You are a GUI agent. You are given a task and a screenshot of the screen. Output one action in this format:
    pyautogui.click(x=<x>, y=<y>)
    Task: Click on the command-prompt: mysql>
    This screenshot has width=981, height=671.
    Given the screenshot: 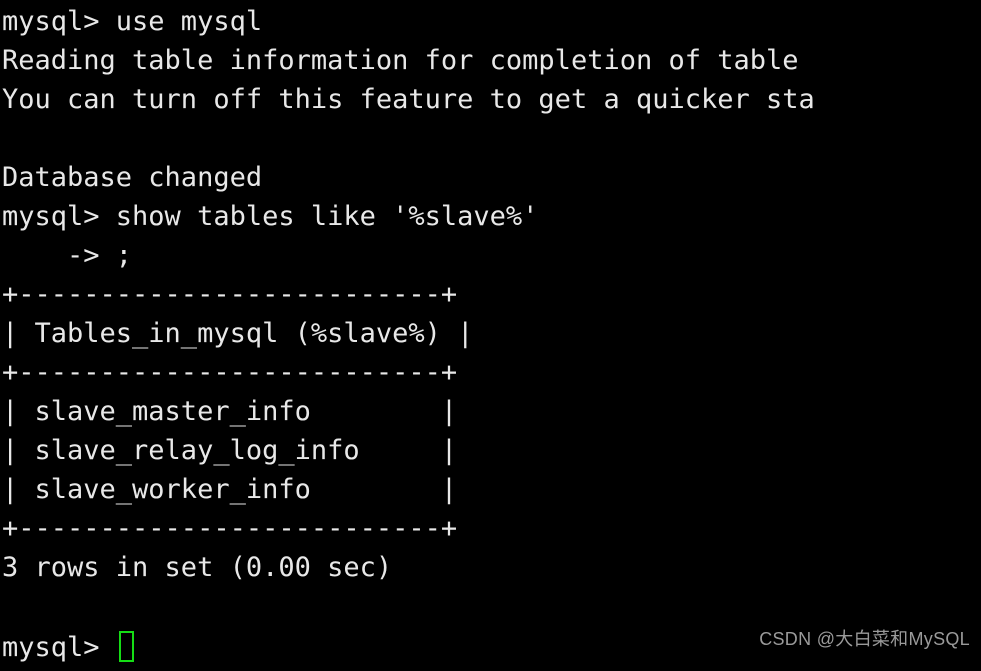 What is the action you would take?
    pyautogui.click(x=67, y=647)
    